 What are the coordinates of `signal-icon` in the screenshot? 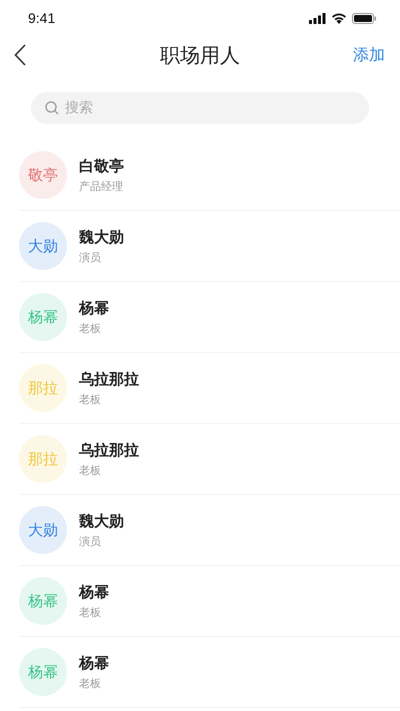 It's located at (317, 18).